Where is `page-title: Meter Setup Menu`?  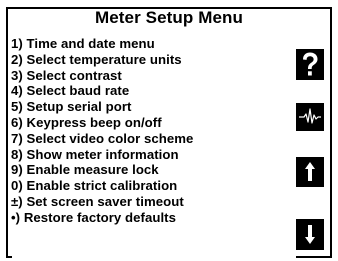
page-title: Meter Setup Menu is located at coordinates (168, 17).